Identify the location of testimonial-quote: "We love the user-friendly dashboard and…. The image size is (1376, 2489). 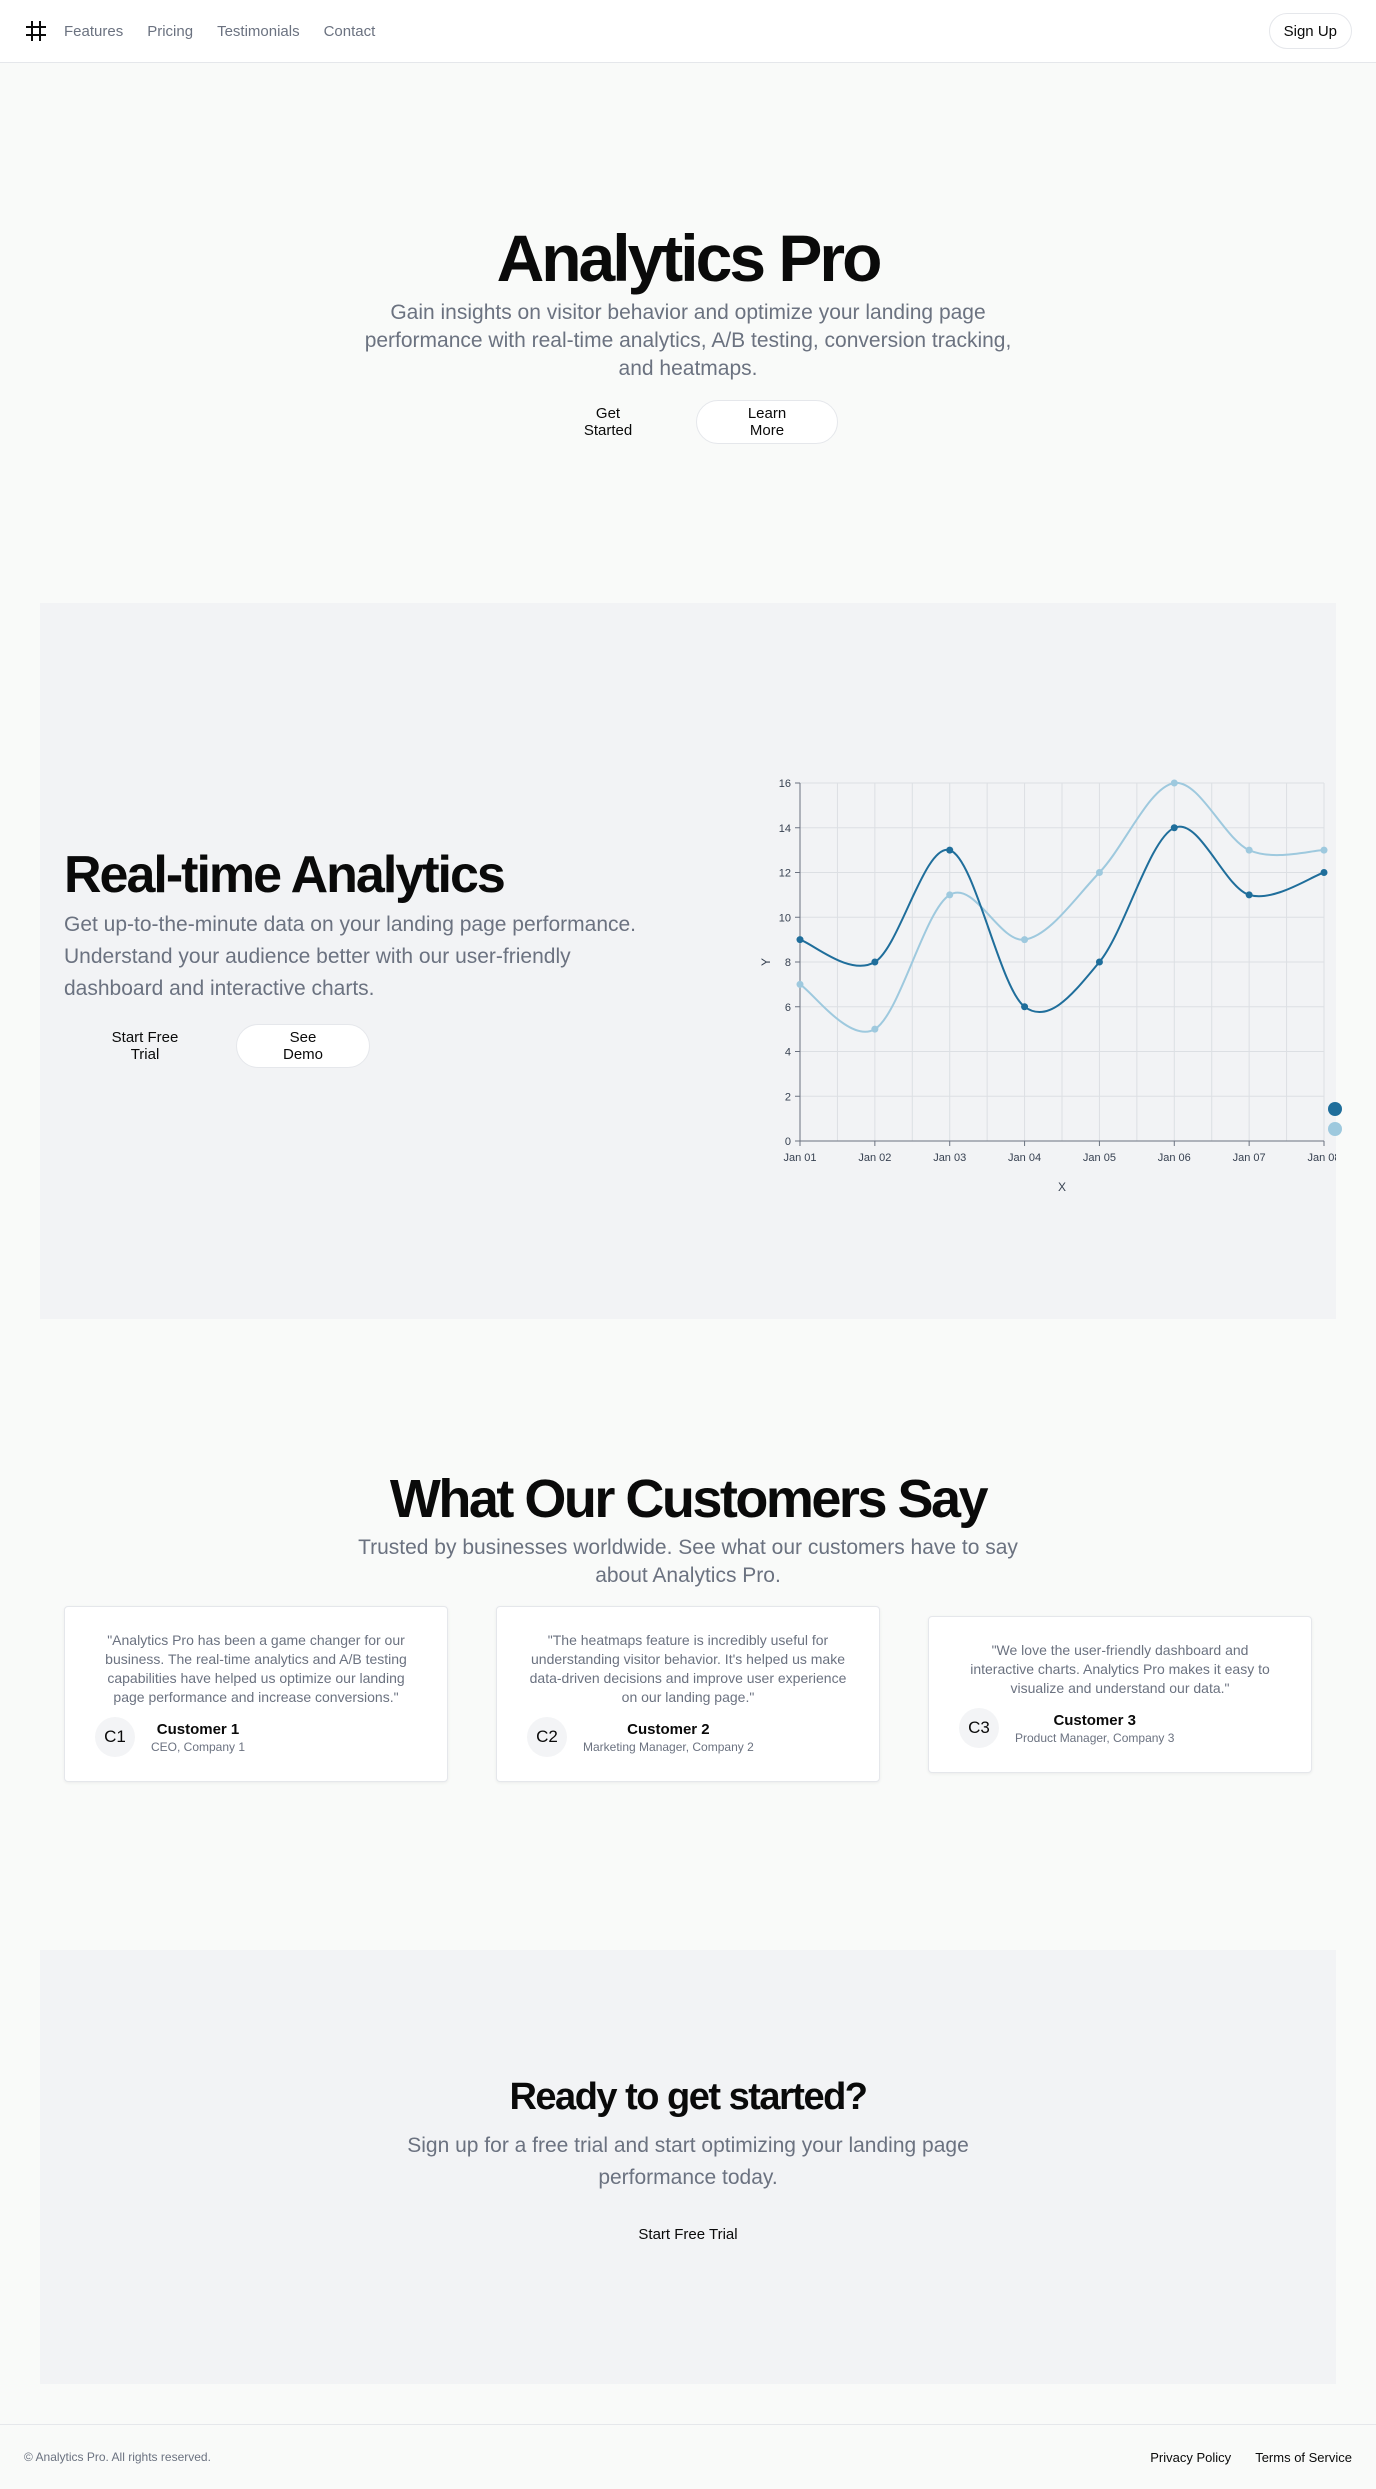
(1120, 1669).